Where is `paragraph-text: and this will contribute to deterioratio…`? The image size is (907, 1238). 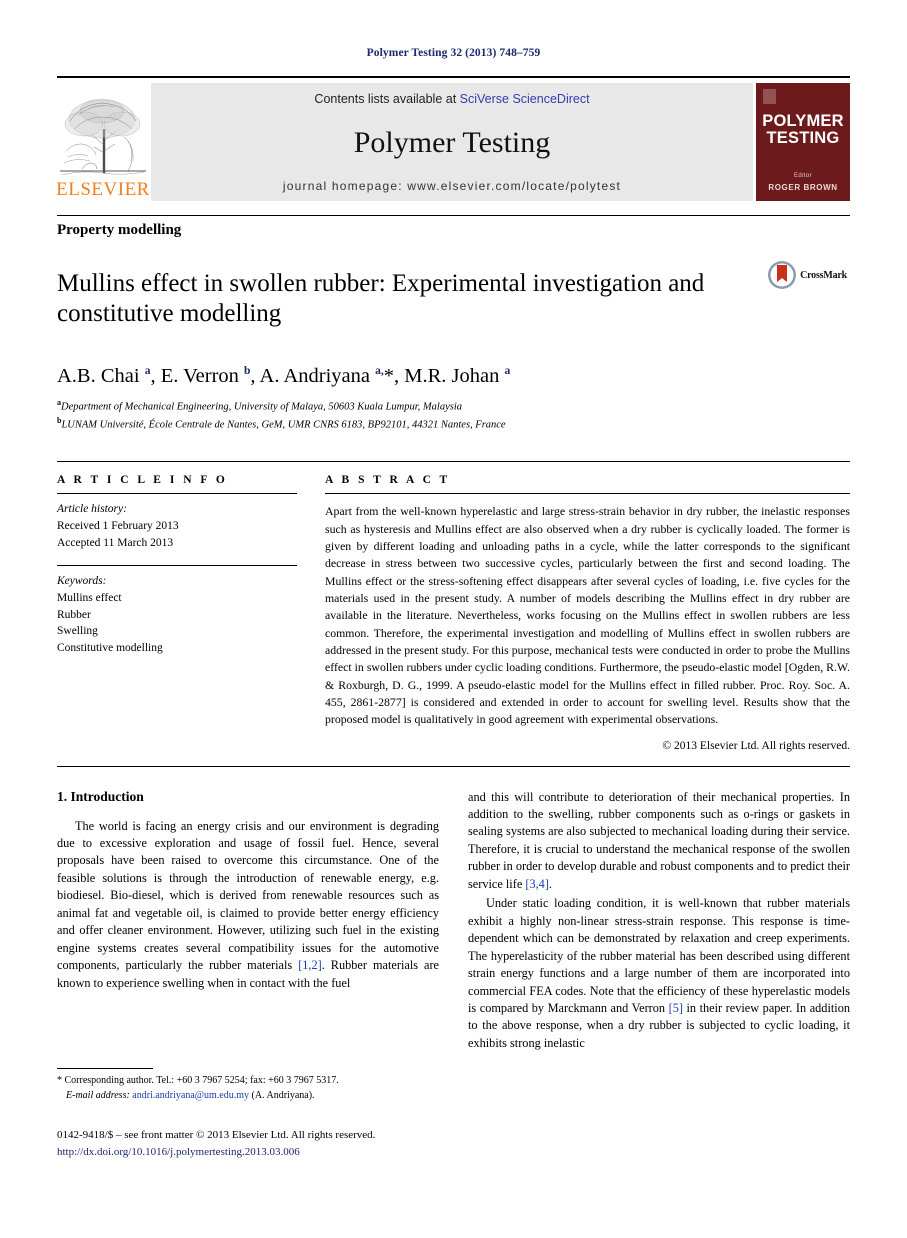 paragraph-text: and this will contribute to deterioratio… is located at coordinates (659, 840).